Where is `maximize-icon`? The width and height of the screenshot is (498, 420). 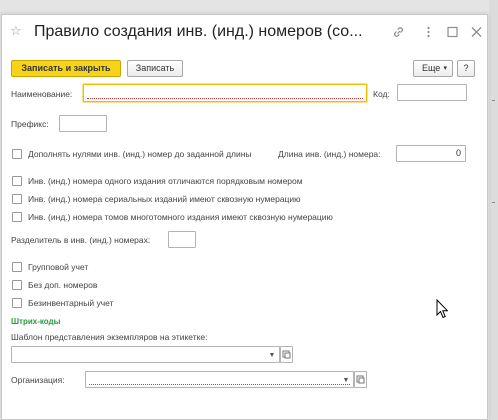
maximize-icon is located at coordinates (452, 32).